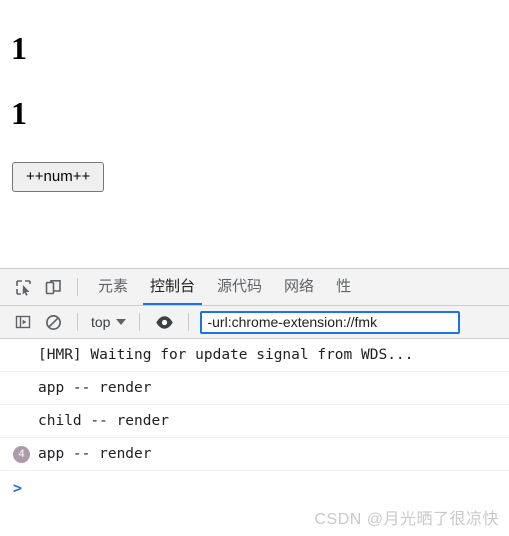  I want to click on console-message-row: child -- render, so click(254, 421).